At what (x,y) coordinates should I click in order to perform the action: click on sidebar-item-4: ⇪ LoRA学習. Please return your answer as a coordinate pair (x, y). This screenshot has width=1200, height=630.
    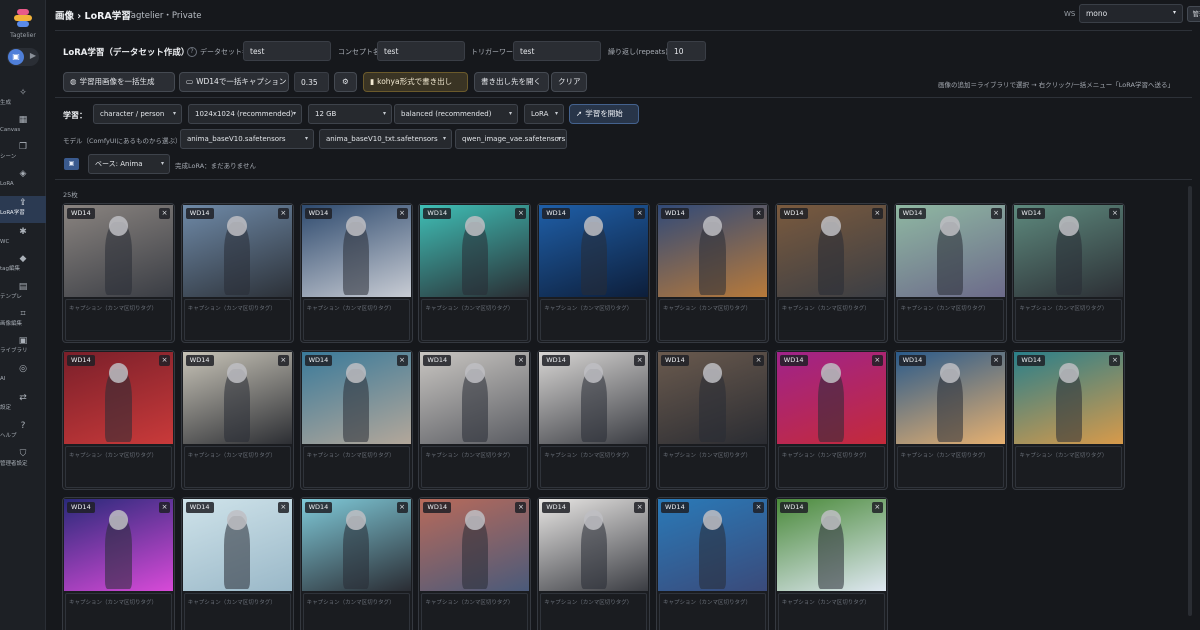
    Looking at the image, I should click on (23, 209).